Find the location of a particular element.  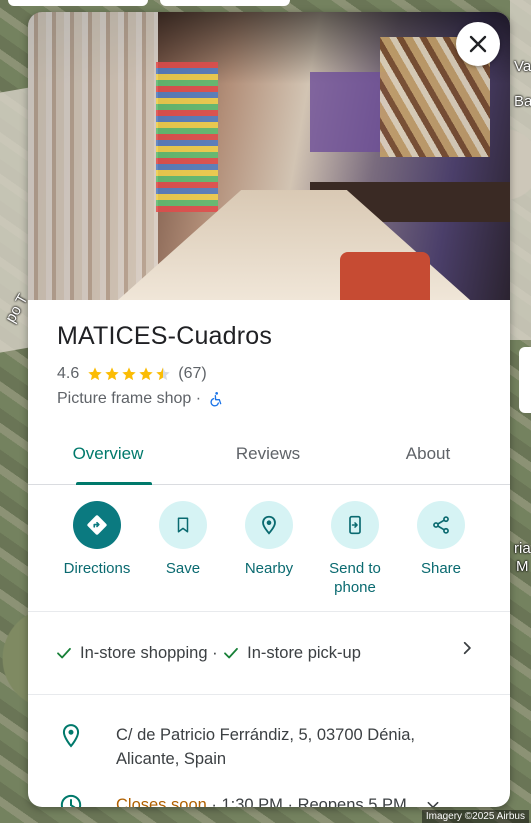

send-to-phone-icon is located at coordinates (355, 525).